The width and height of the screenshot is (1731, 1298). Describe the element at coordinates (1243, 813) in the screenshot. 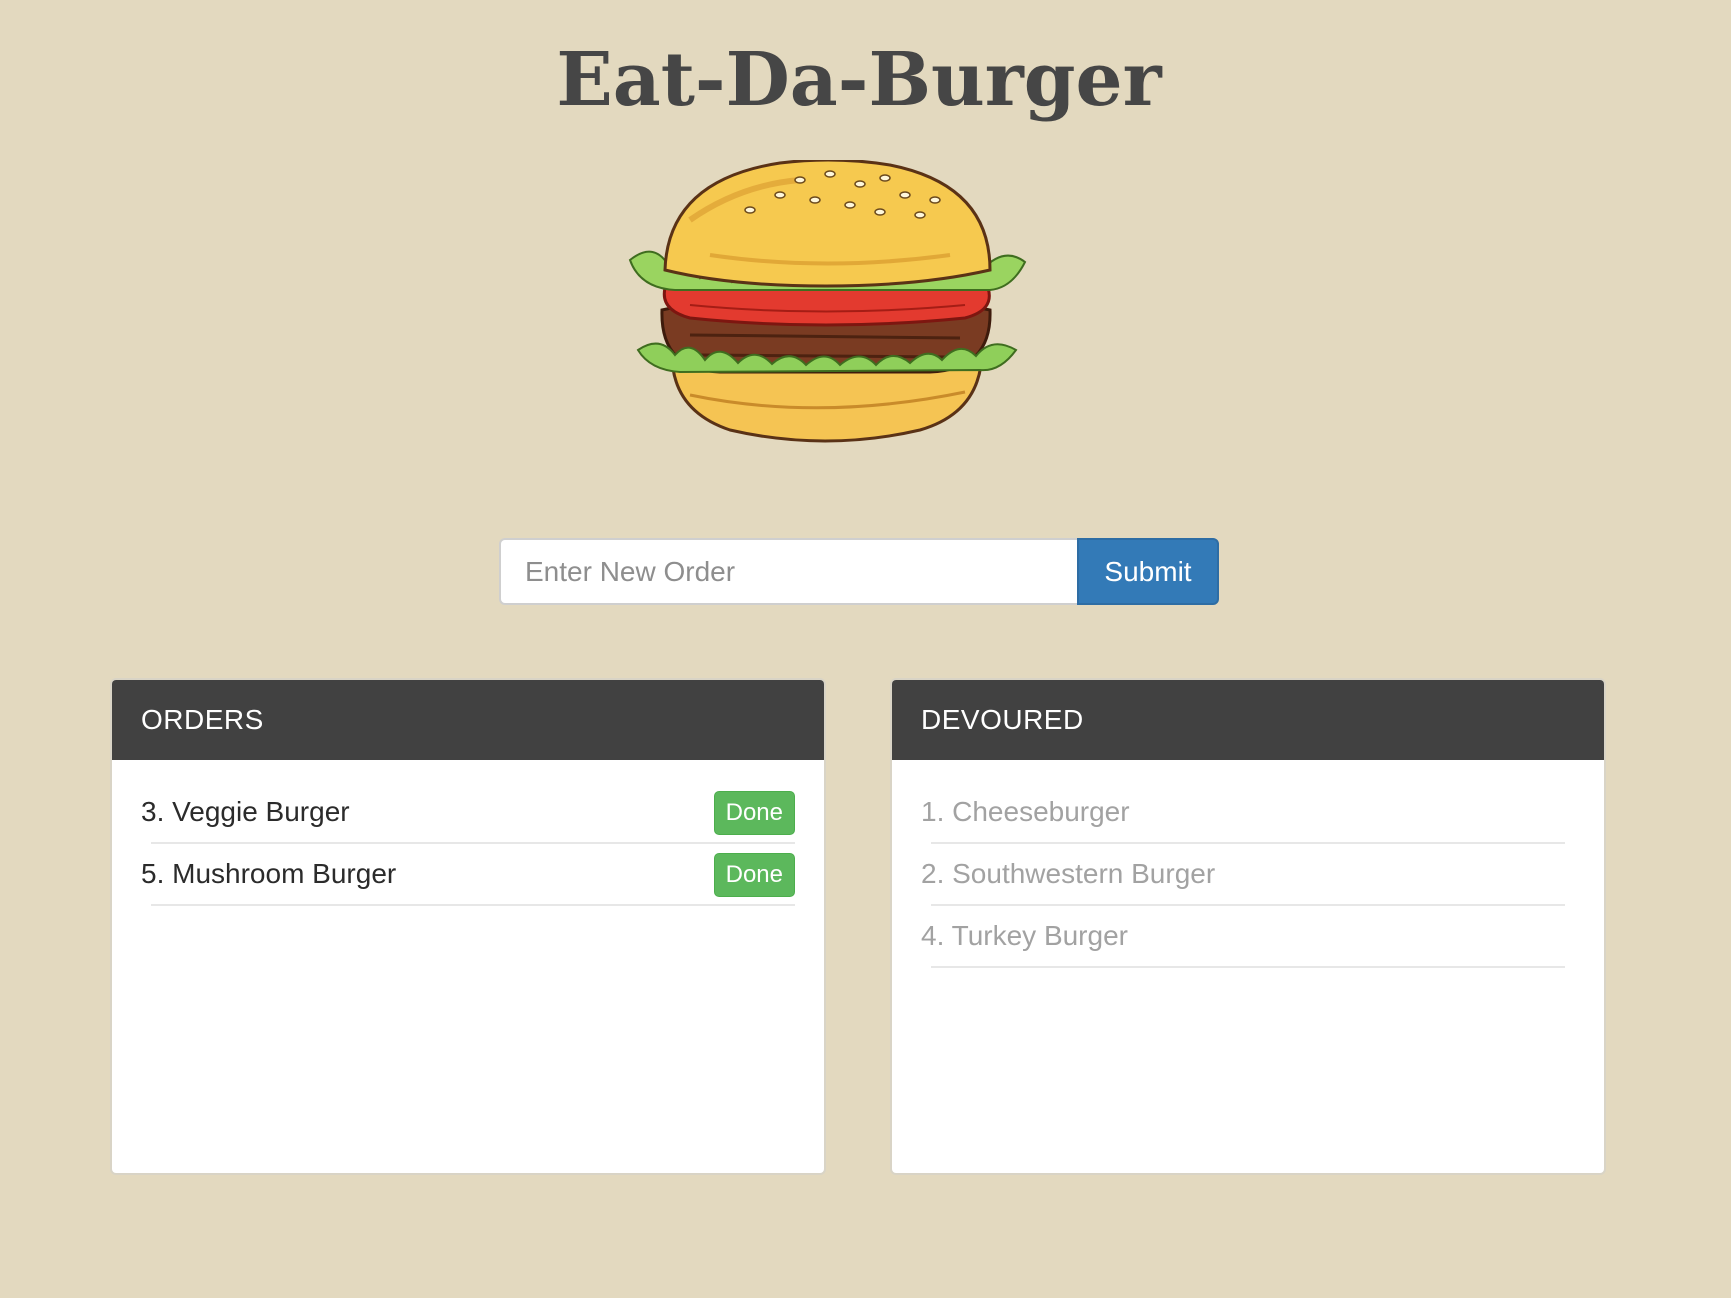

I see `devoured-item: 1. Cheeseburger` at that location.